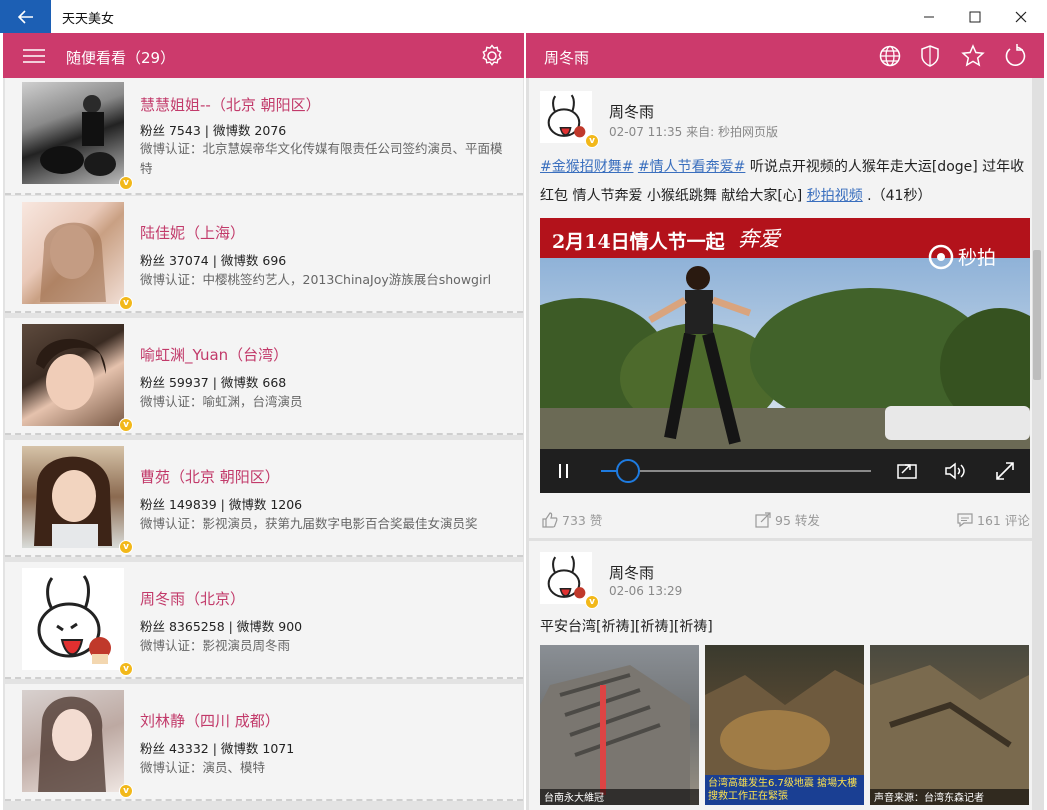 The image size is (1047, 810). I want to click on user-stats: 粉丝 59937 | 微博数 668, so click(213, 382).